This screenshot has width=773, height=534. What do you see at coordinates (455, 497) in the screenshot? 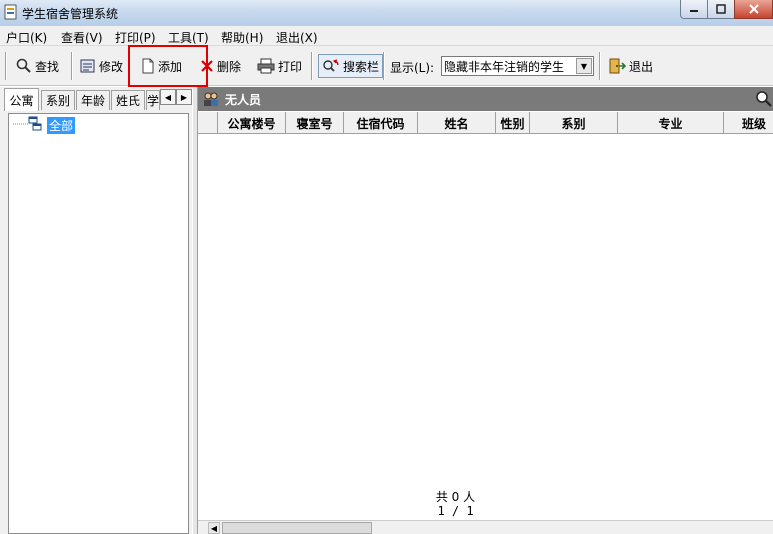
I see `record-count: 共 0 人` at bounding box center [455, 497].